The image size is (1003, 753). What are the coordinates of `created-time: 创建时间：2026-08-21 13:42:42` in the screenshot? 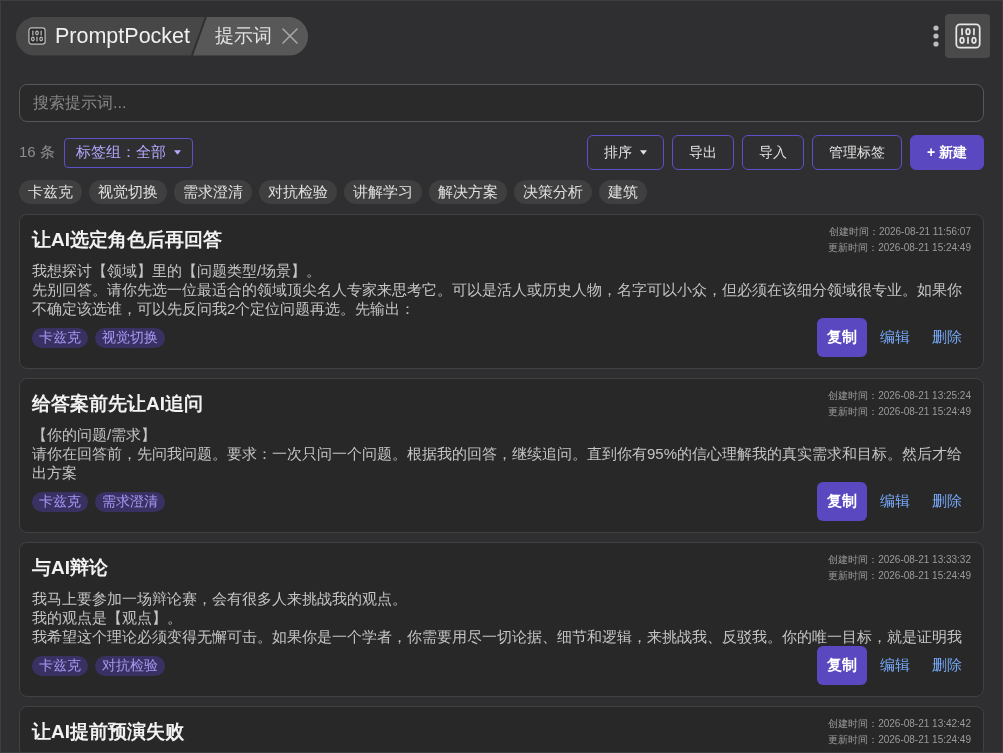 It's located at (899, 724).